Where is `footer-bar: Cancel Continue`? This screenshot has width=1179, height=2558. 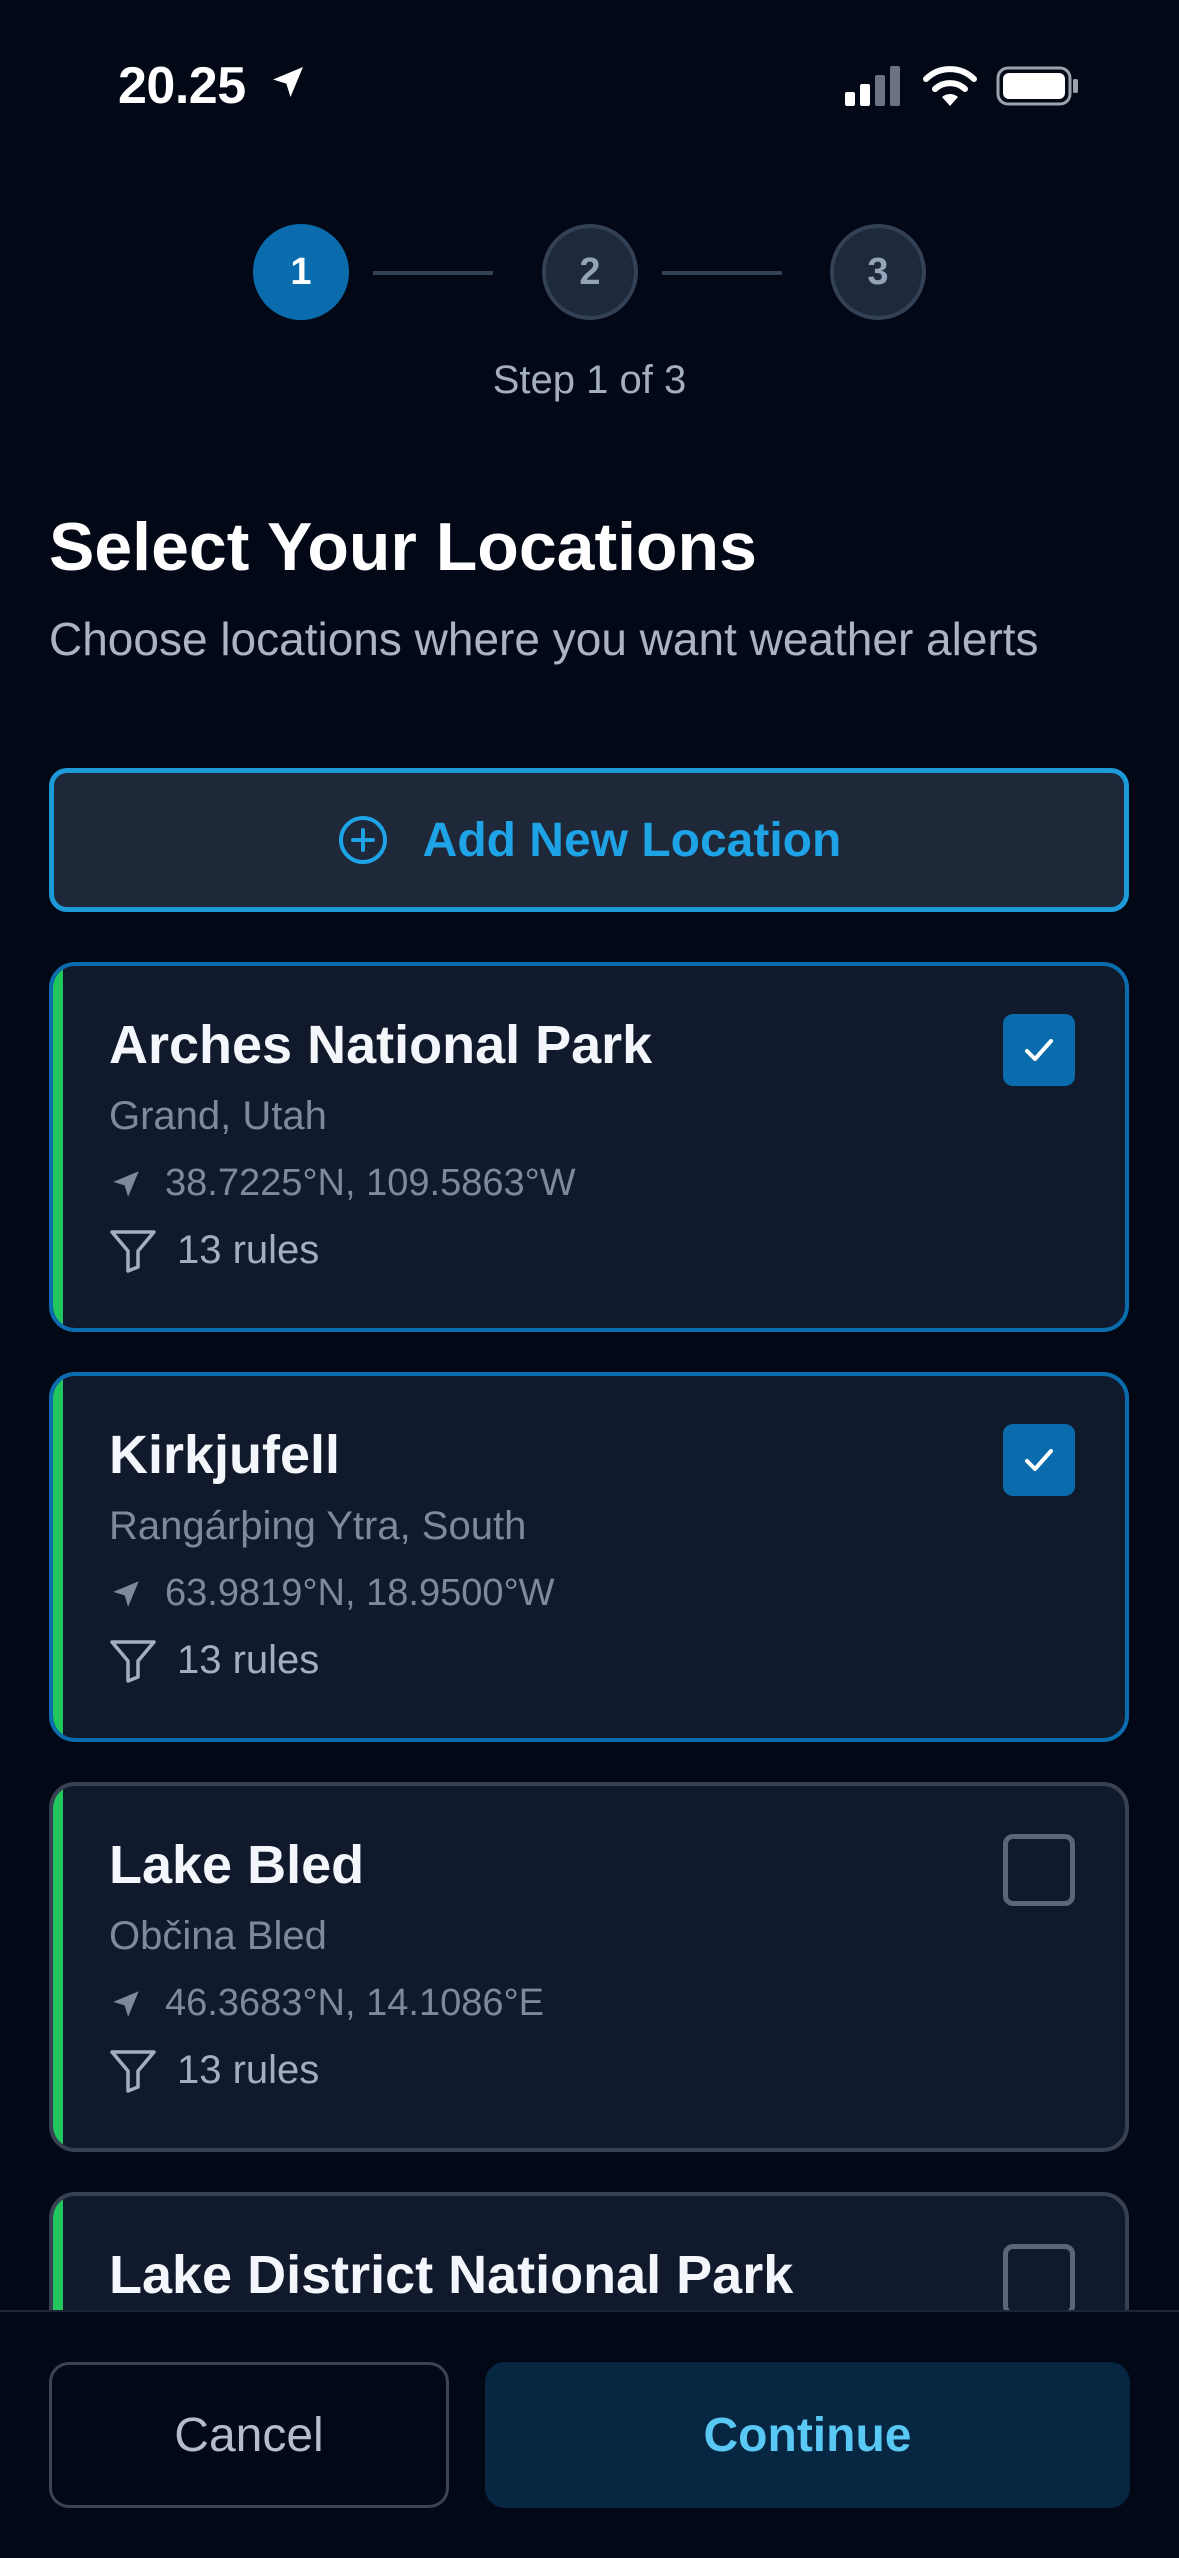
footer-bar: Cancel Continue is located at coordinates (589, 2434).